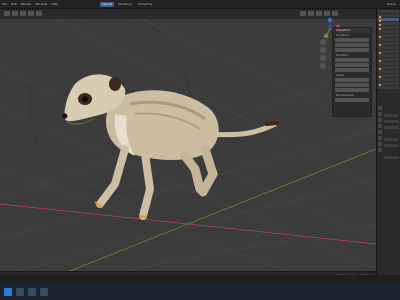  I want to click on blender-app-icon, so click(32, 291).